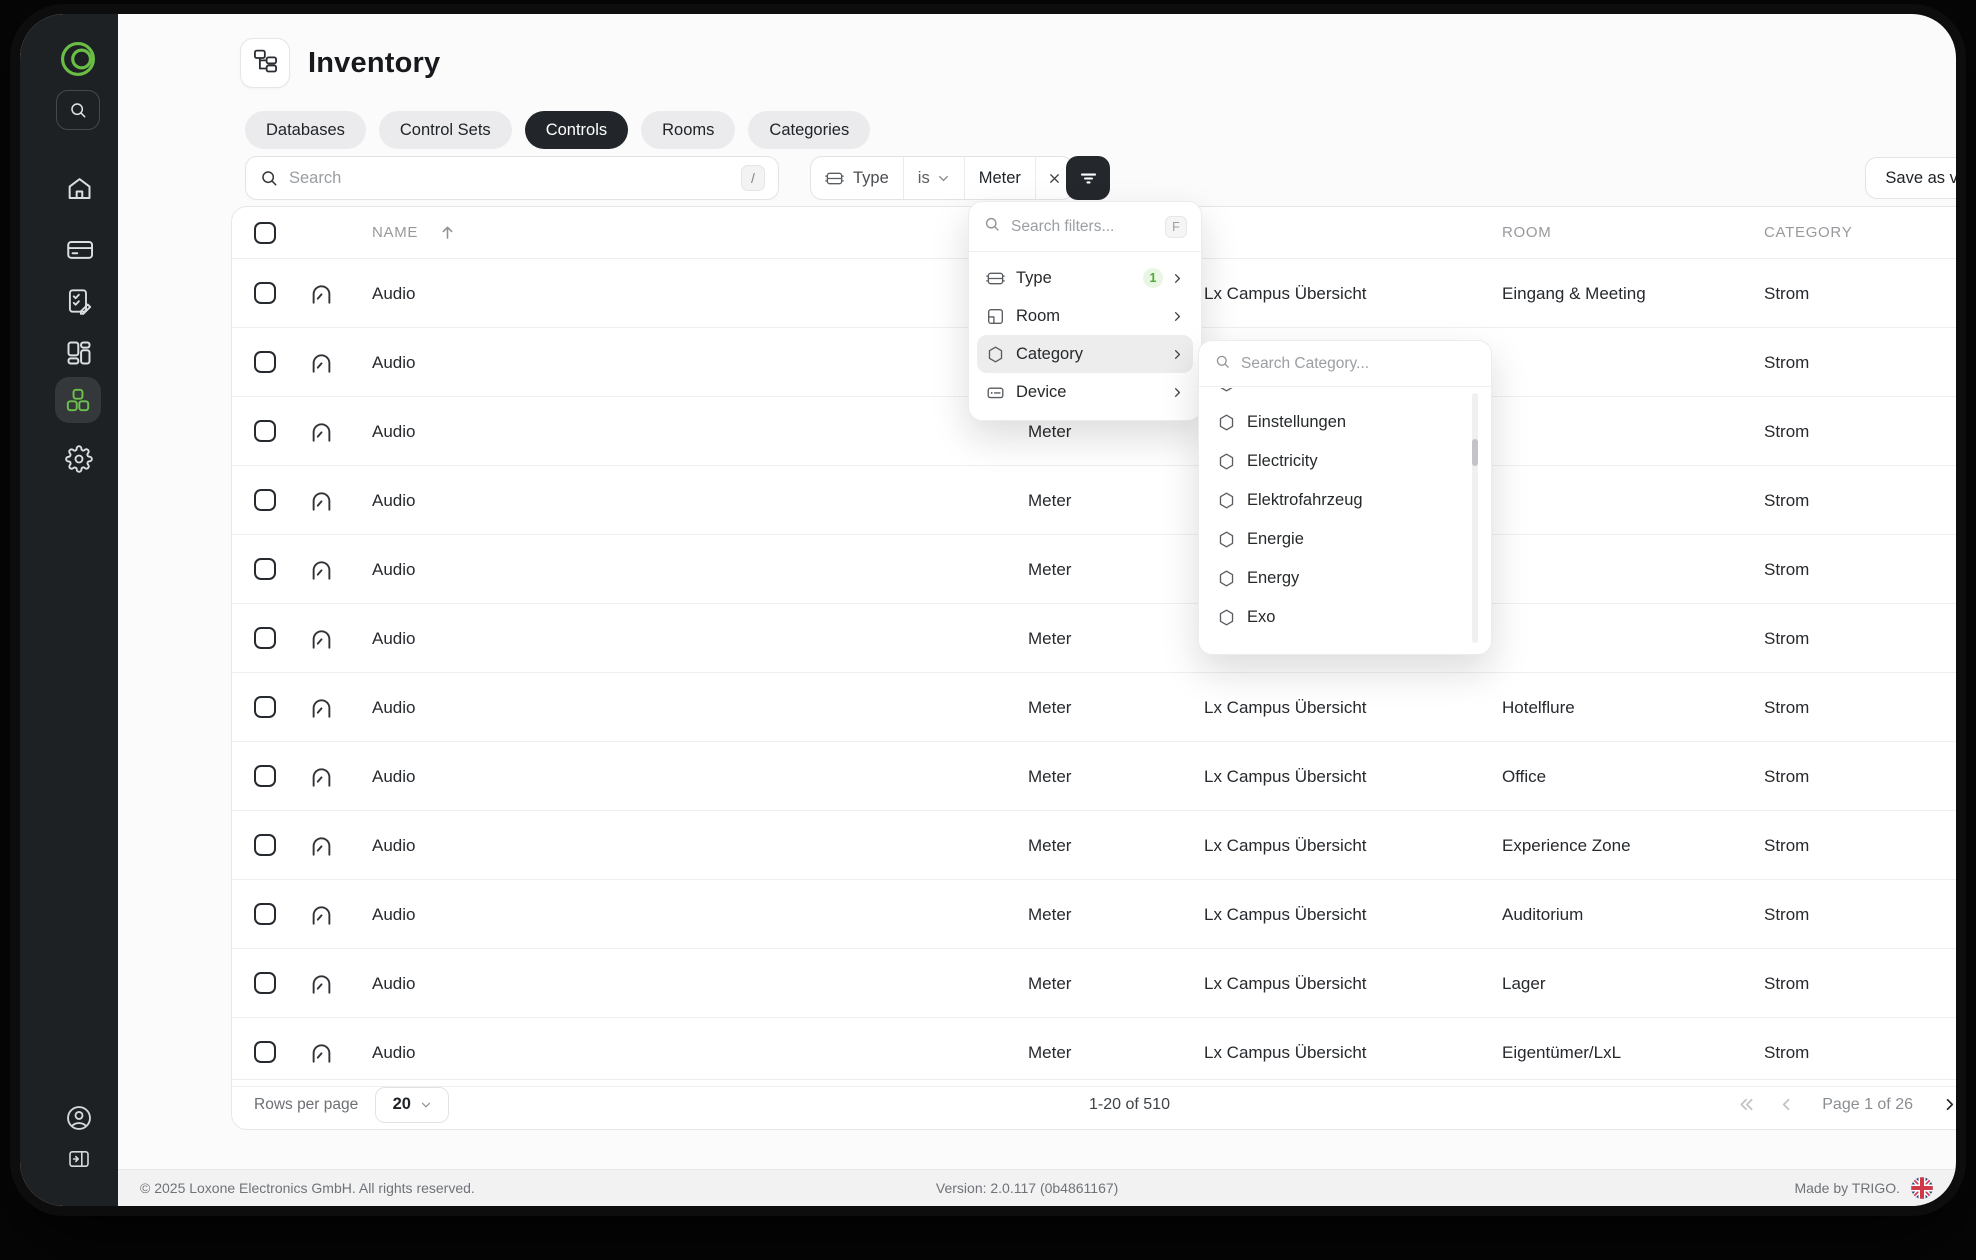 Image resolution: width=1976 pixels, height=1260 pixels. Describe the element at coordinates (1543, 914) in the screenshot. I see `cell-room: Auditorium` at that location.